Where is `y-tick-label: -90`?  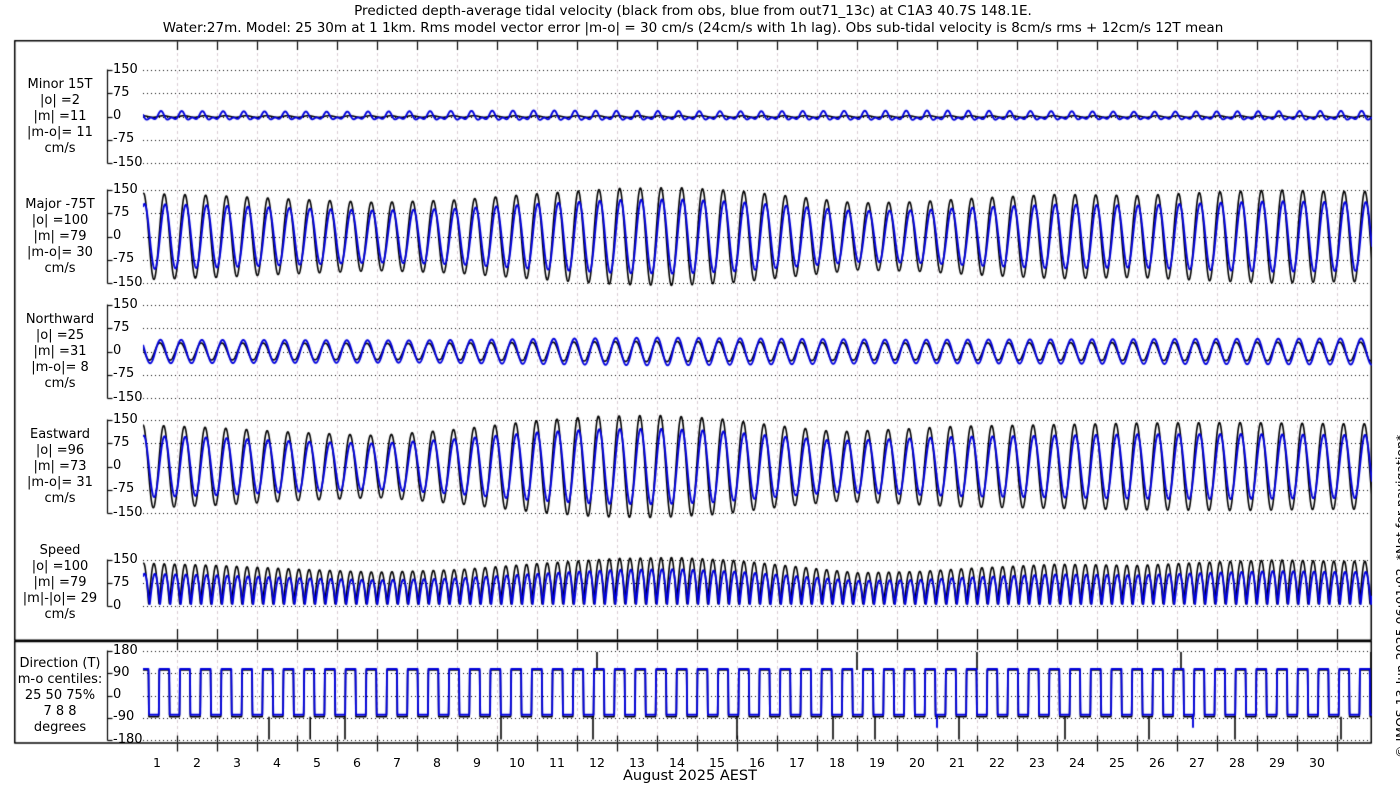
y-tick-label: -90 is located at coordinates (124, 717).